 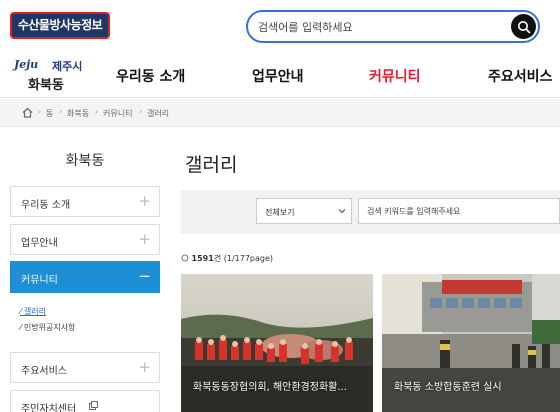 I want to click on gallery-card: 화북동 소방합동훈련 실시, so click(x=471, y=343).